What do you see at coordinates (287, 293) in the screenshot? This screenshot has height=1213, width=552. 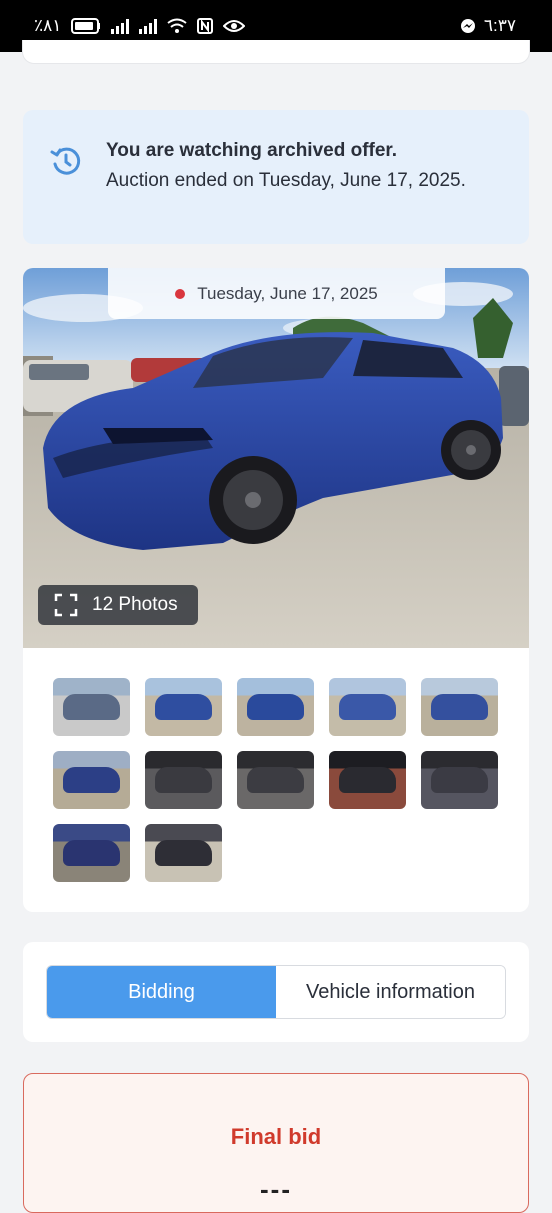 I see `auction-date: Tuesday, June 17, 2025` at bounding box center [287, 293].